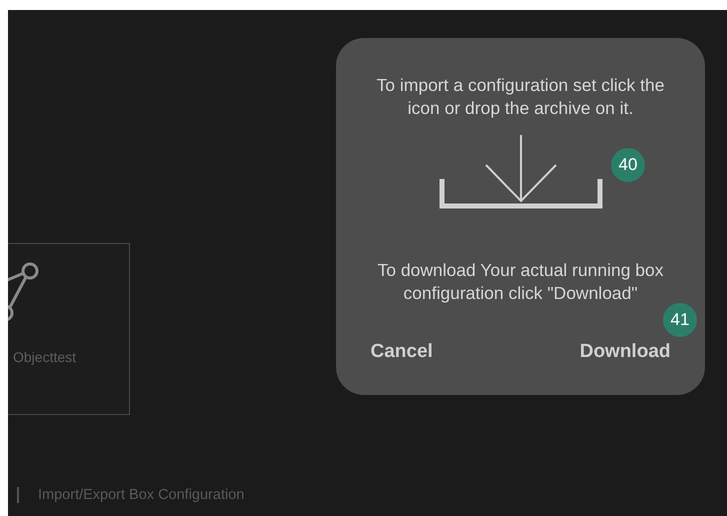 The height and width of the screenshot is (516, 727). What do you see at coordinates (520, 173) in the screenshot?
I see `download-icon` at bounding box center [520, 173].